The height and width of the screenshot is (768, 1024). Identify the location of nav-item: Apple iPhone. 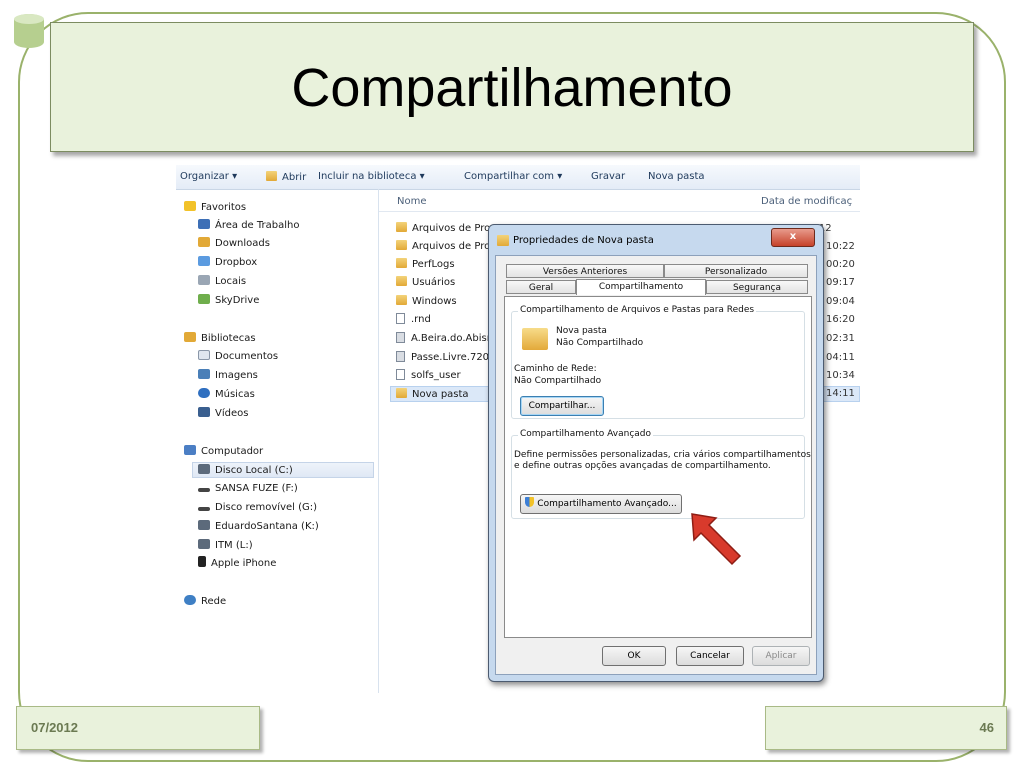
(237, 564).